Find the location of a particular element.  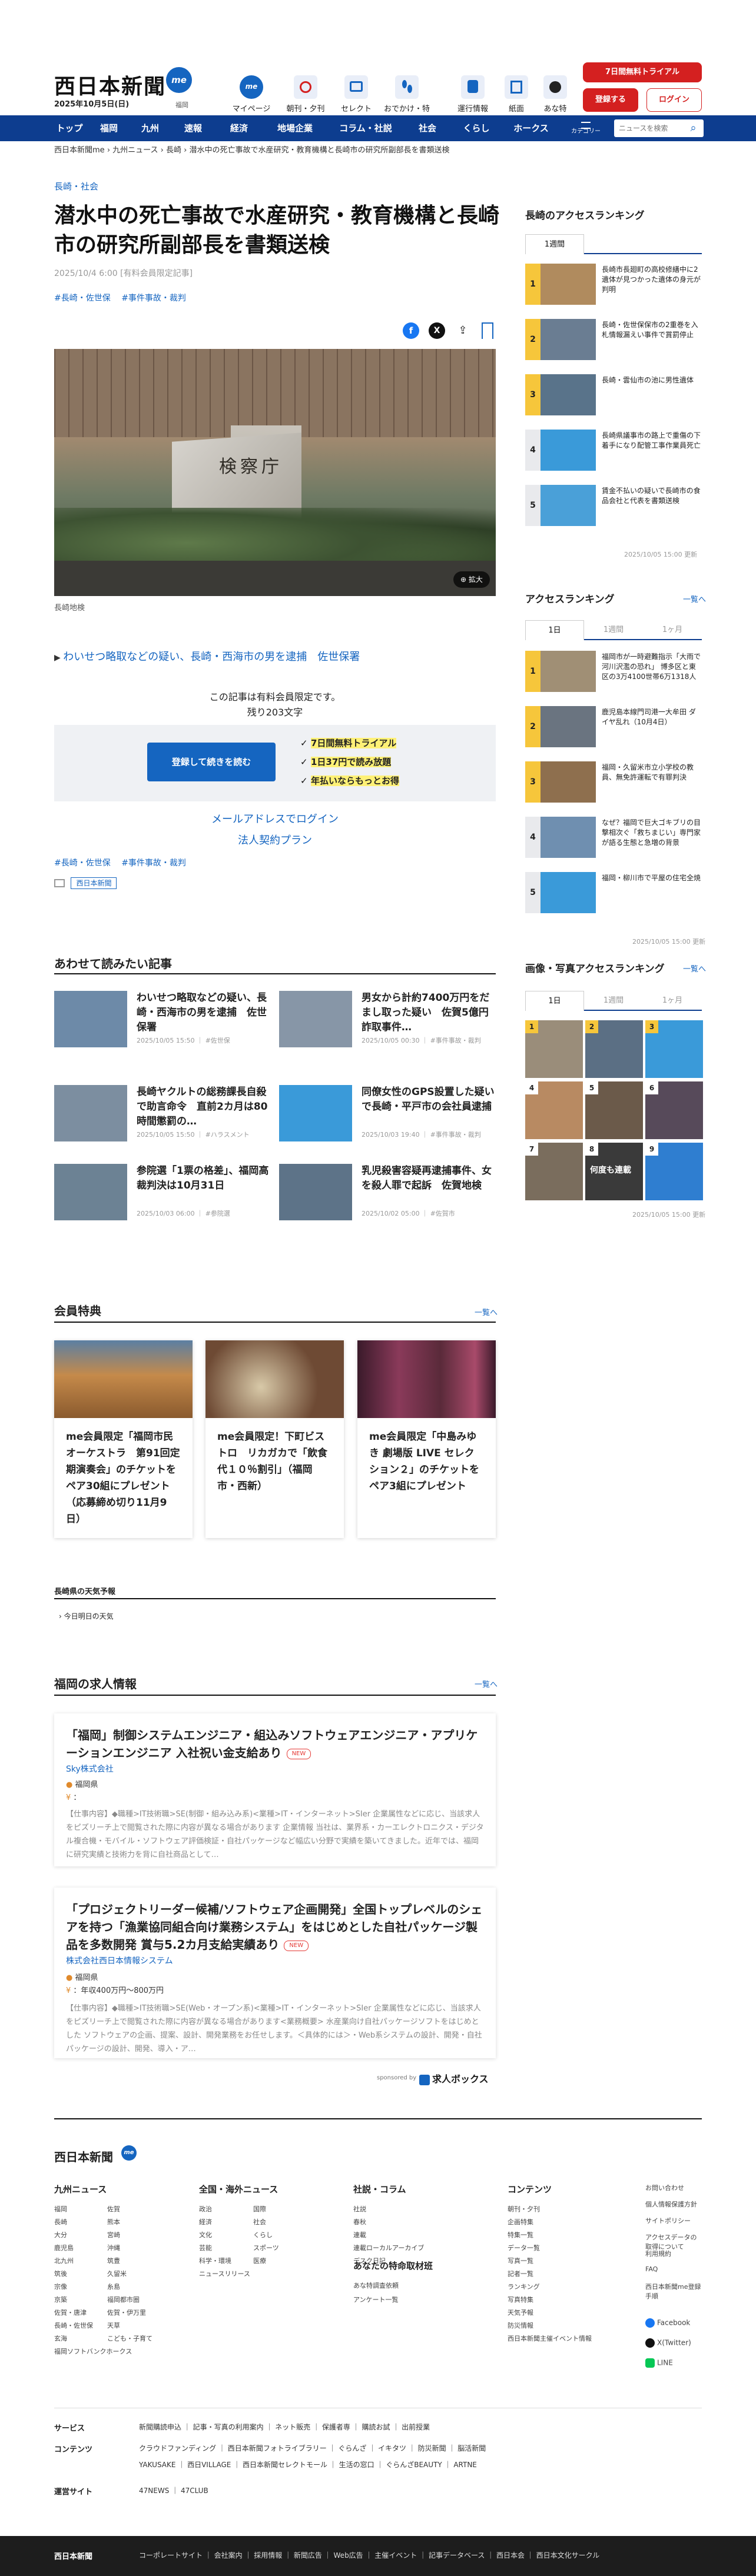

footer-link: 連載ローカルアーカイブ is located at coordinates (388, 2247).